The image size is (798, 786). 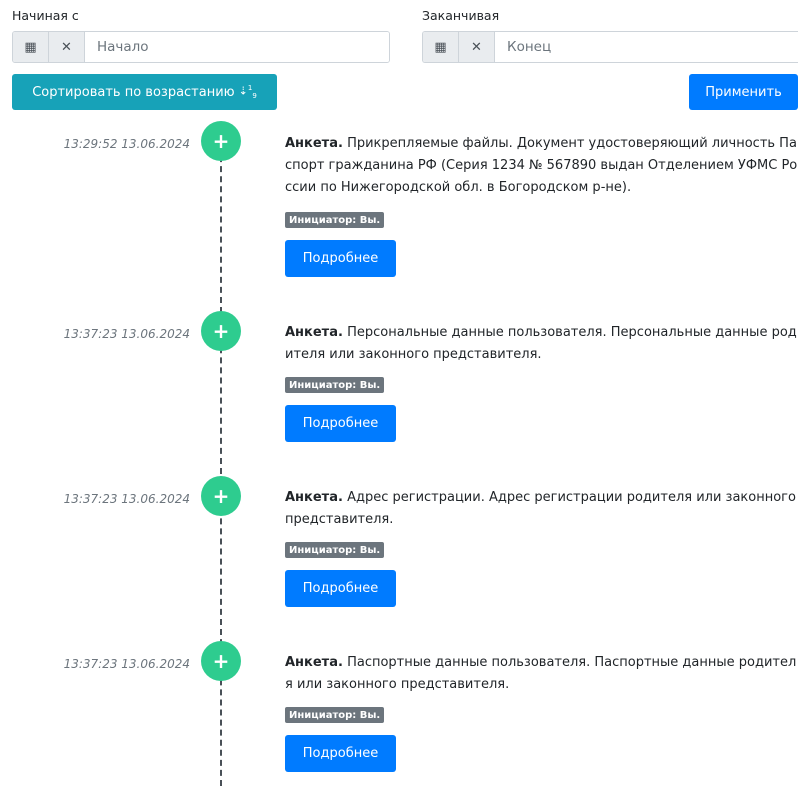 What do you see at coordinates (45, 15) in the screenshot?
I see `from-date-label: Начиная с` at bounding box center [45, 15].